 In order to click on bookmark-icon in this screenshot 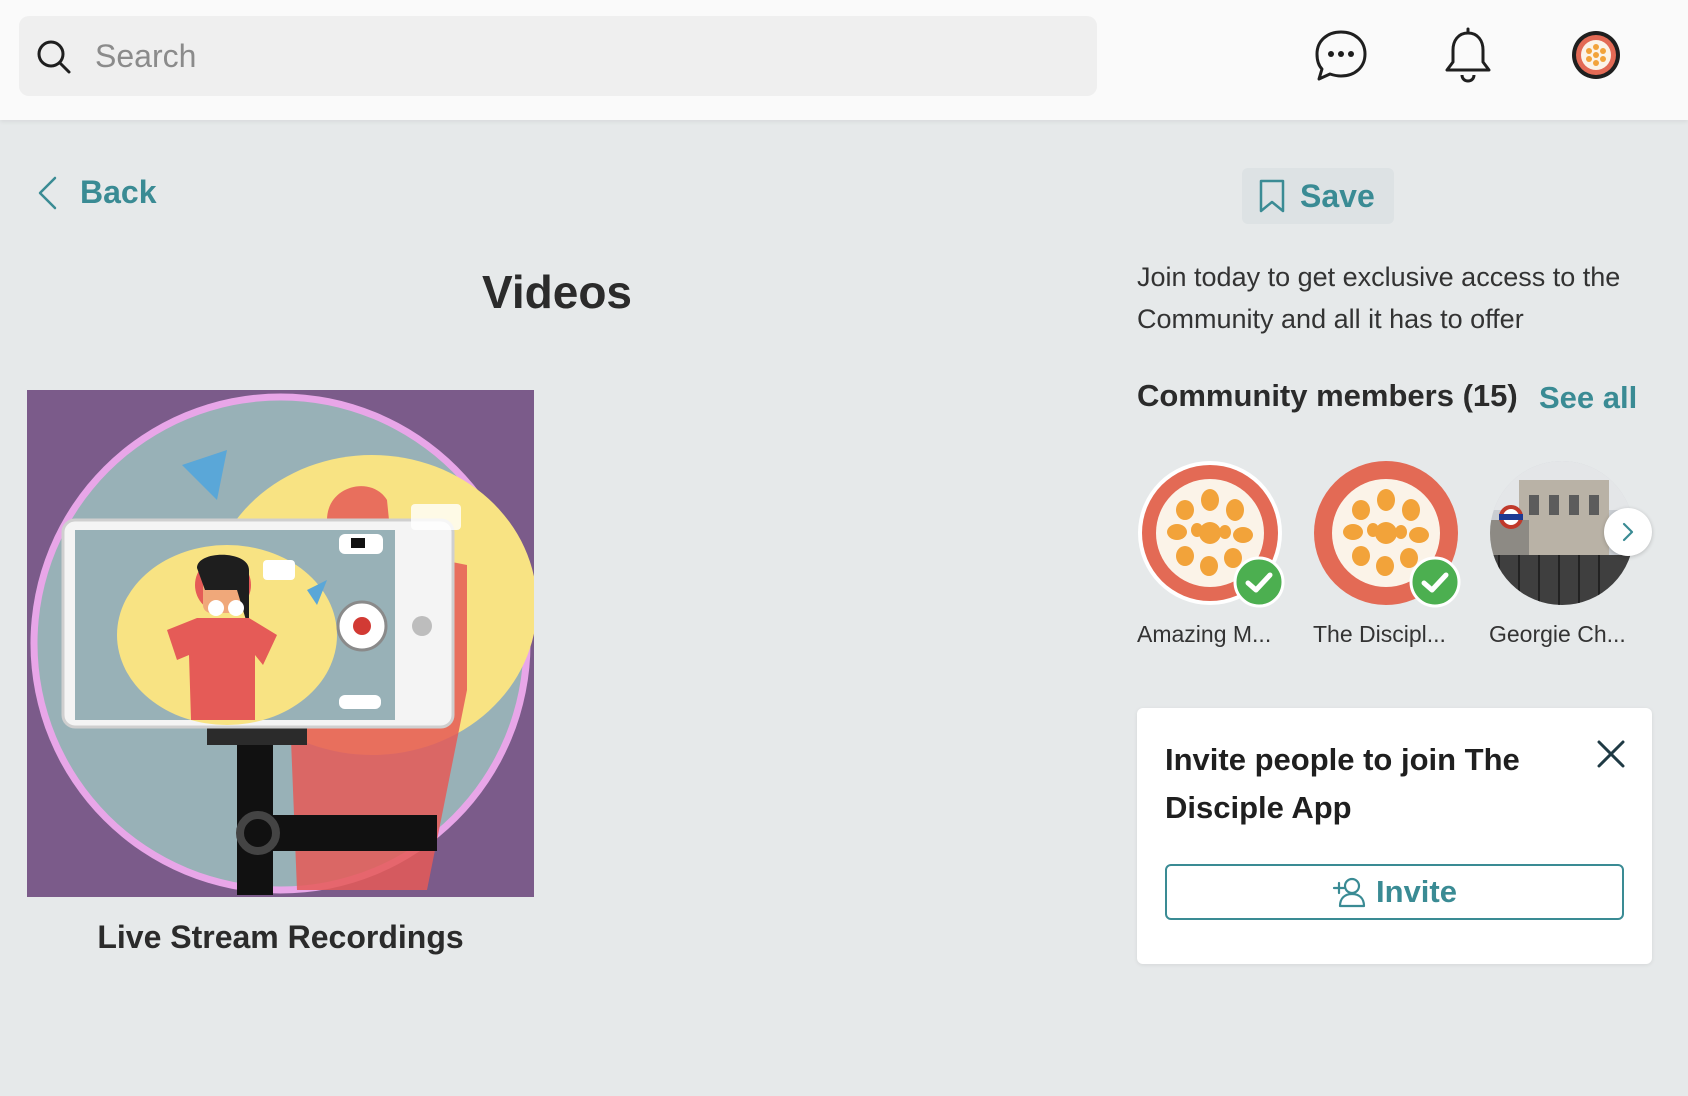, I will do `click(1272, 196)`.